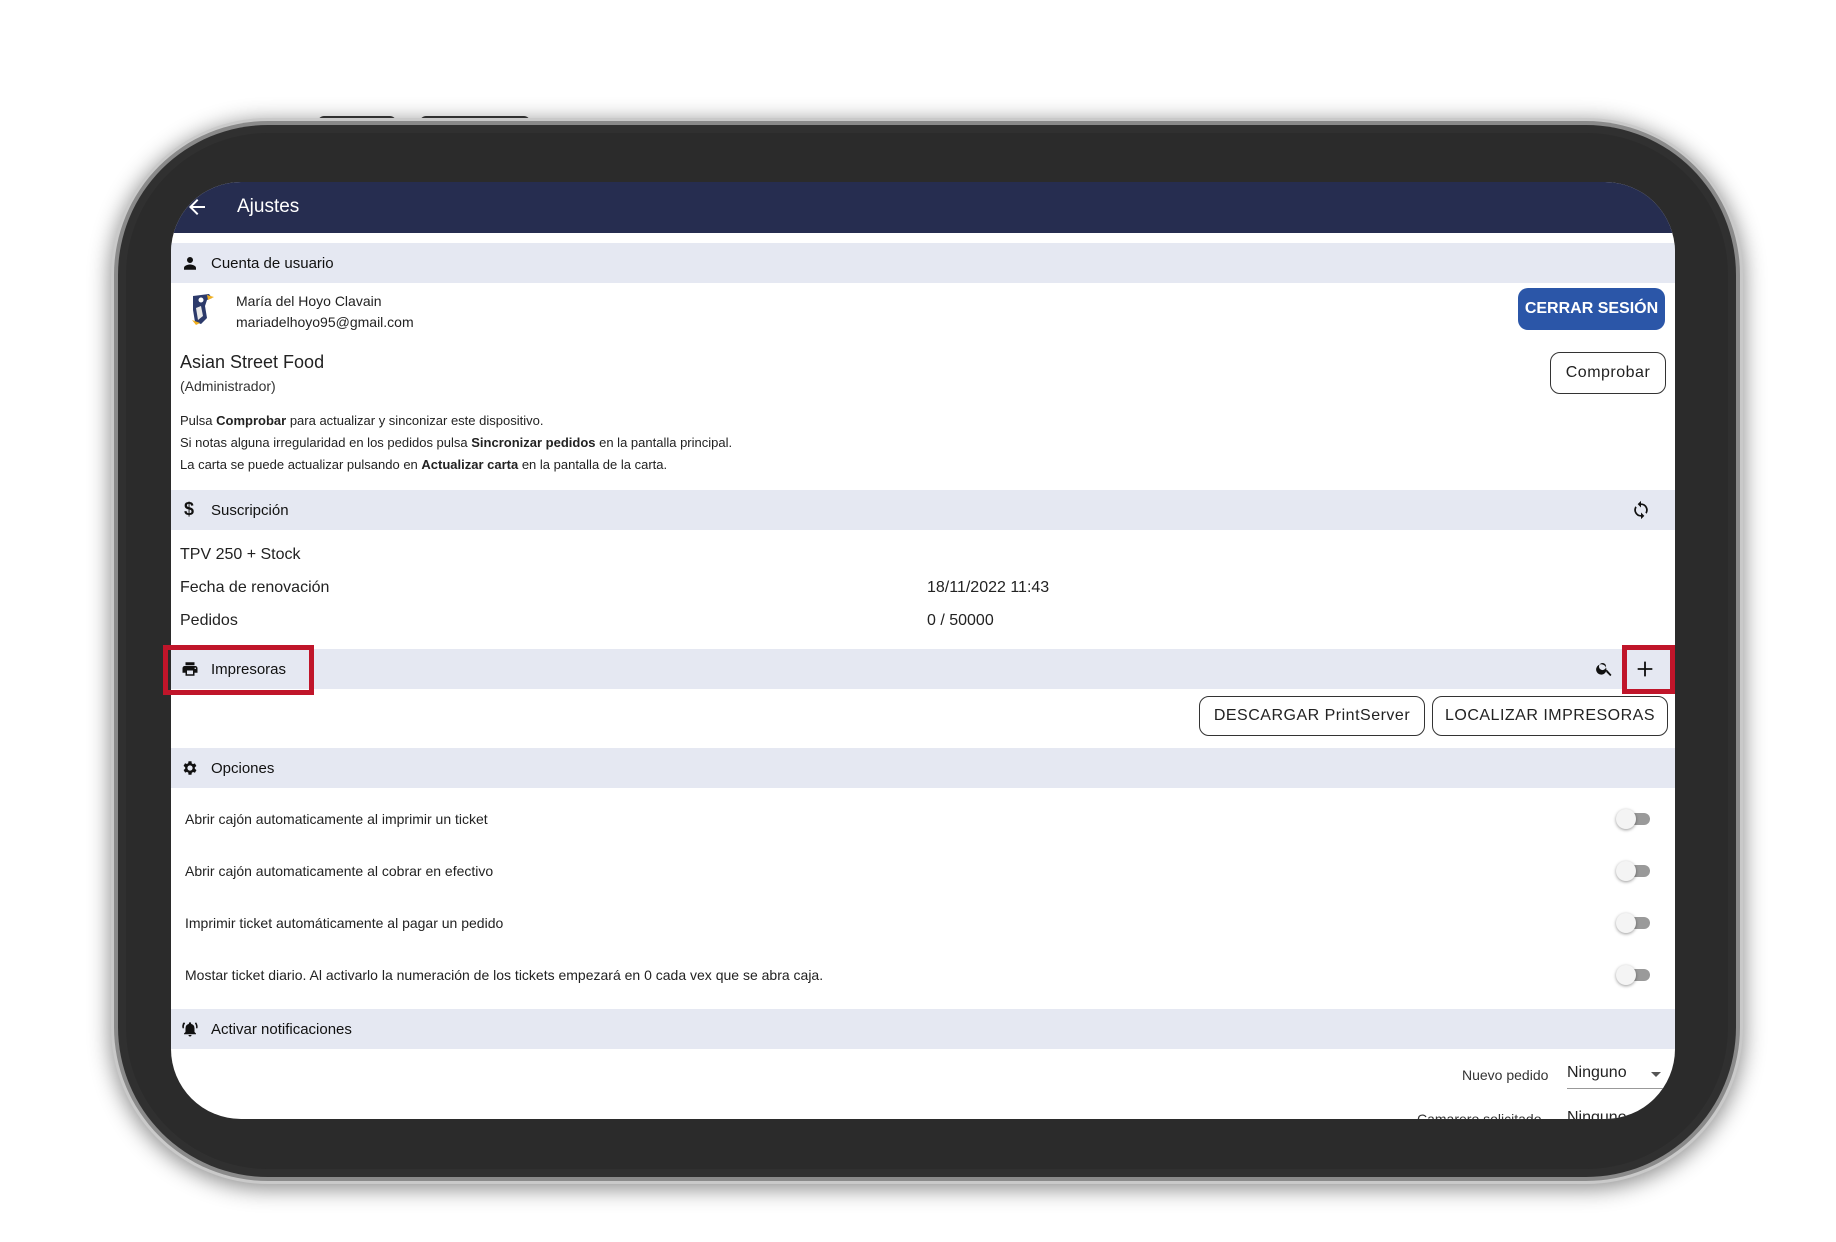 Image resolution: width=1836 pixels, height=1242 pixels. Describe the element at coordinates (1656, 1074) in the screenshot. I see `dropdown-arrow-icon` at that location.